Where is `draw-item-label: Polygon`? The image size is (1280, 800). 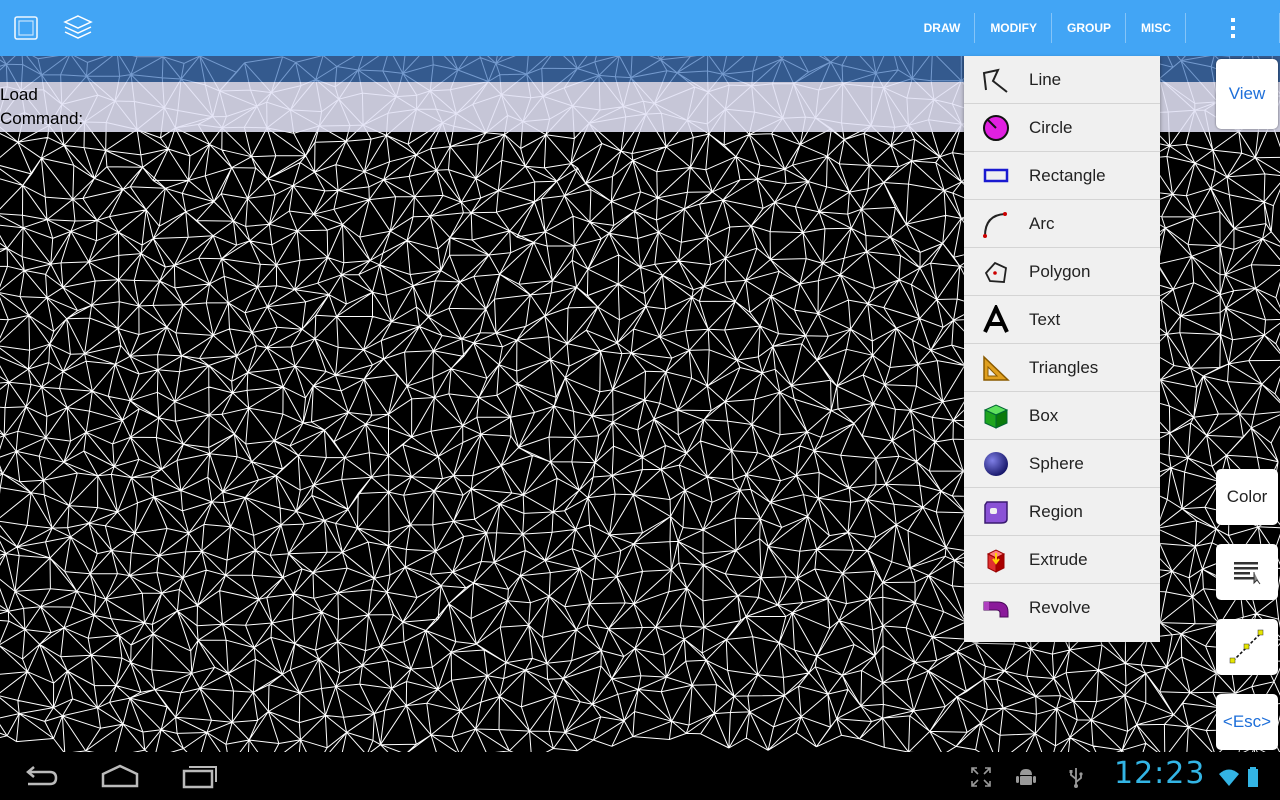
draw-item-label: Polygon is located at coordinates (1060, 271).